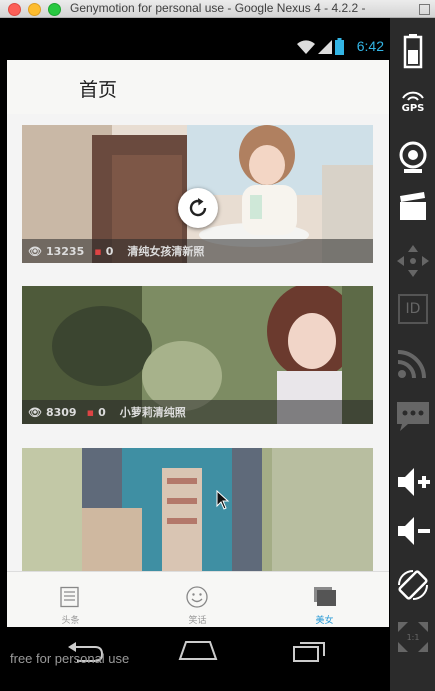 The height and width of the screenshot is (691, 435). I want to click on gps-button: GPS, so click(413, 107).